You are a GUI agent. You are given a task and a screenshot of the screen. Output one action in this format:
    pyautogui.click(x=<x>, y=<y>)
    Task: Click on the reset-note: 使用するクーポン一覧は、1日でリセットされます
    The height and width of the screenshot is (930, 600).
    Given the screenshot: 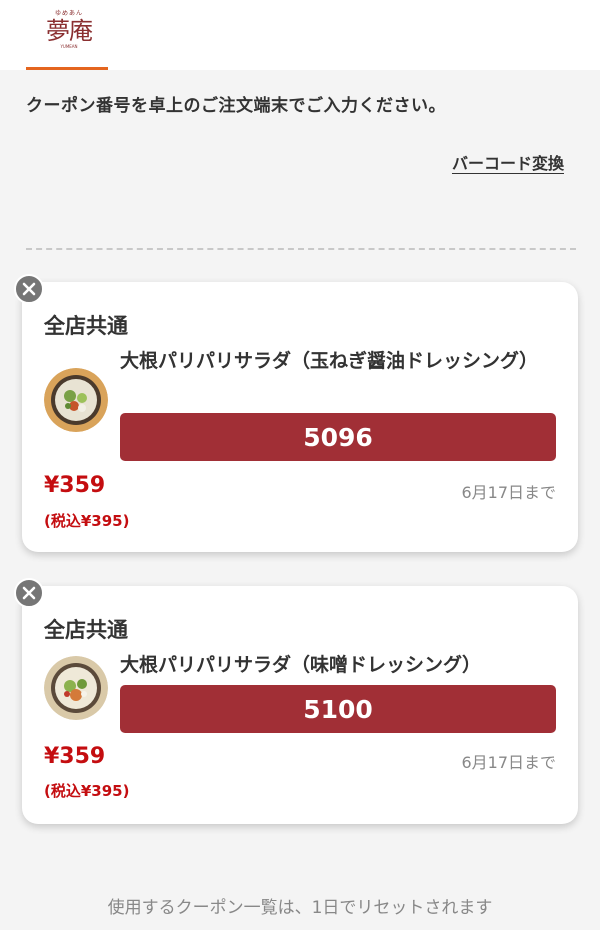 What is the action you would take?
    pyautogui.click(x=300, y=908)
    